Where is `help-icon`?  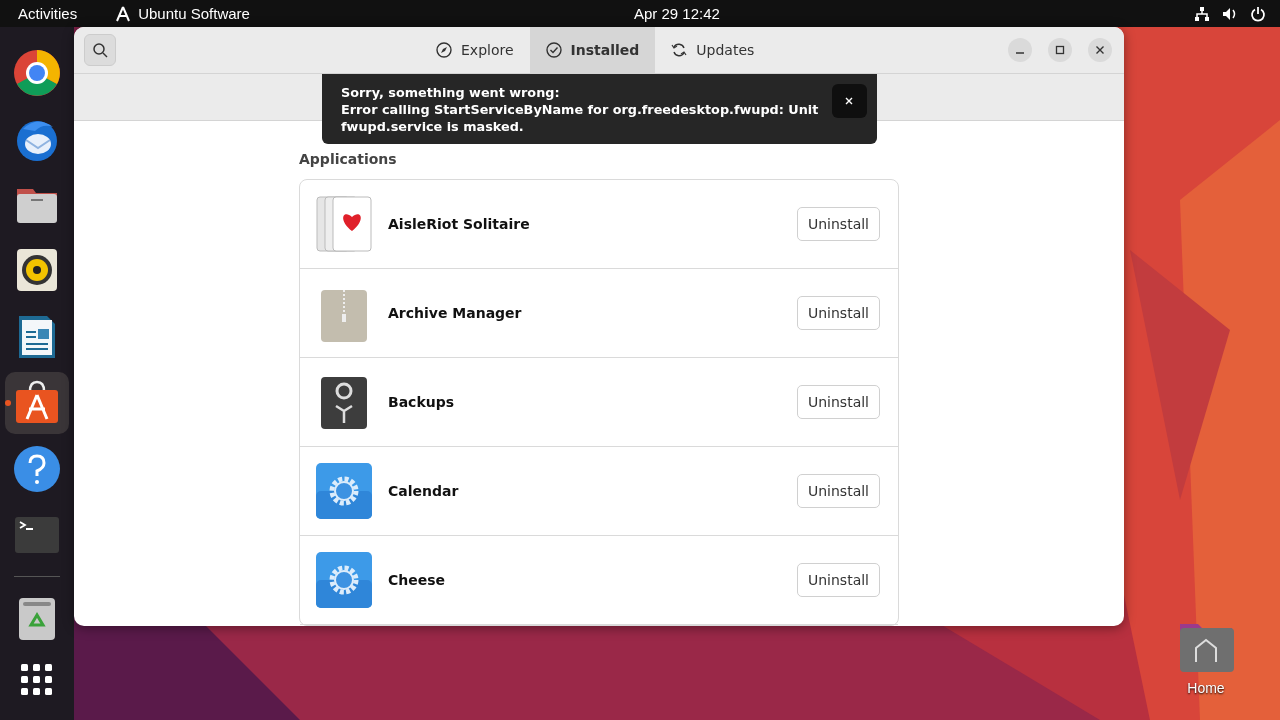
help-icon is located at coordinates (37, 469).